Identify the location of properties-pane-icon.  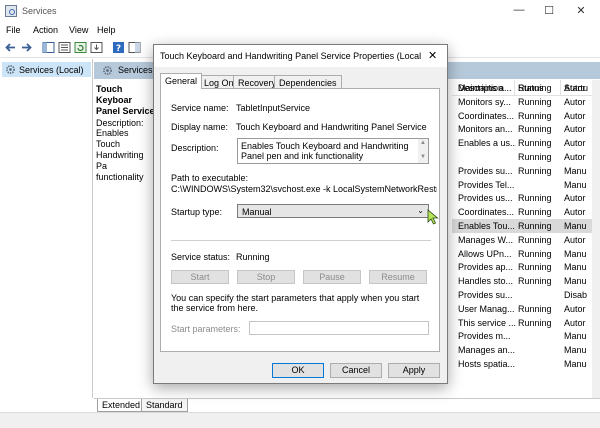
(134, 47).